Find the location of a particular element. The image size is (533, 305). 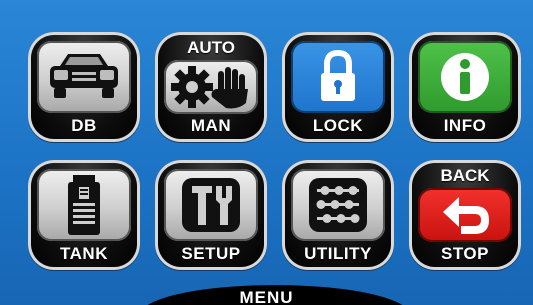

db-label: DB is located at coordinates (84, 125).